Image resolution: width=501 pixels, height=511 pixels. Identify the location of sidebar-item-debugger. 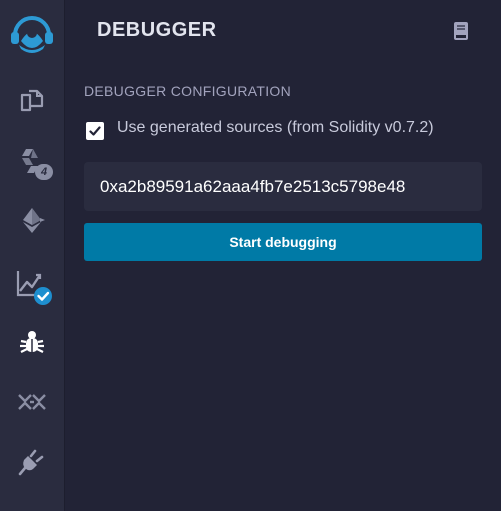
(32, 342).